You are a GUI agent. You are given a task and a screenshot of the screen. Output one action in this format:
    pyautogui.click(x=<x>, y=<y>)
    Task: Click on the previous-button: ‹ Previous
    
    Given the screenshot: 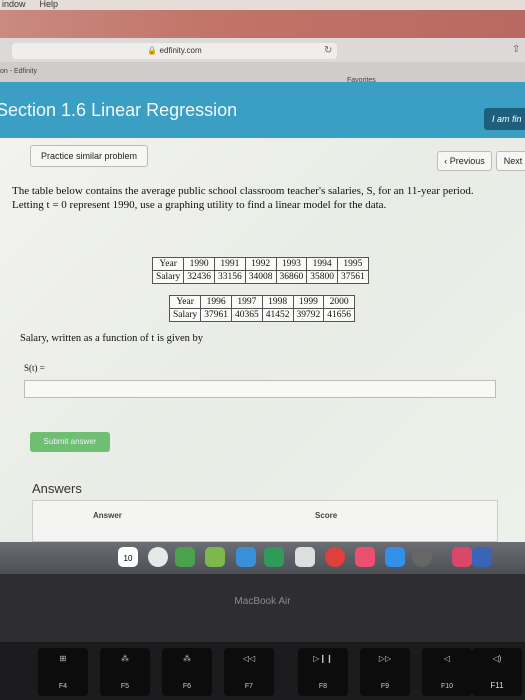 What is the action you would take?
    pyautogui.click(x=464, y=161)
    